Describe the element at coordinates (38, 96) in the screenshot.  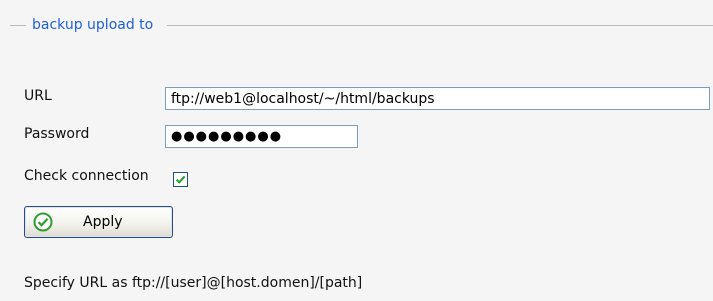
I see `url-label: URL` at that location.